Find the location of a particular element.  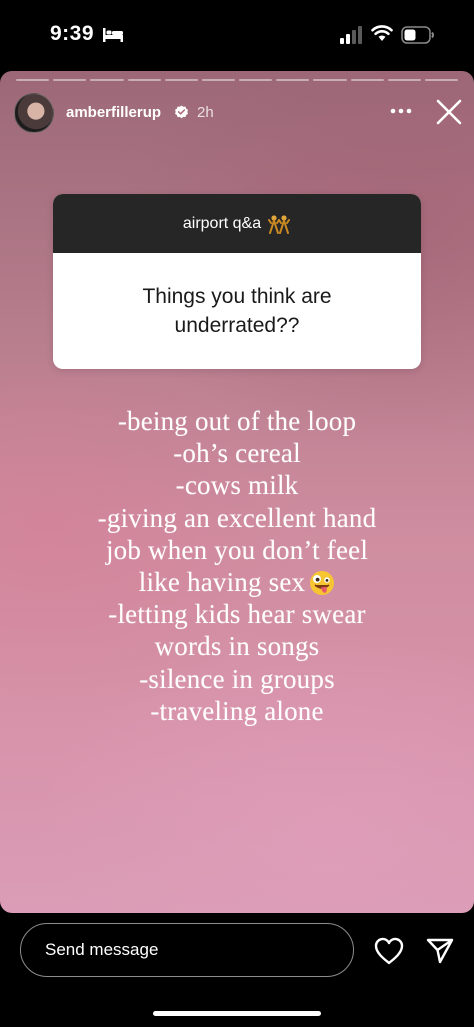

answer-line: -oh’s cereal is located at coordinates (237, 453).